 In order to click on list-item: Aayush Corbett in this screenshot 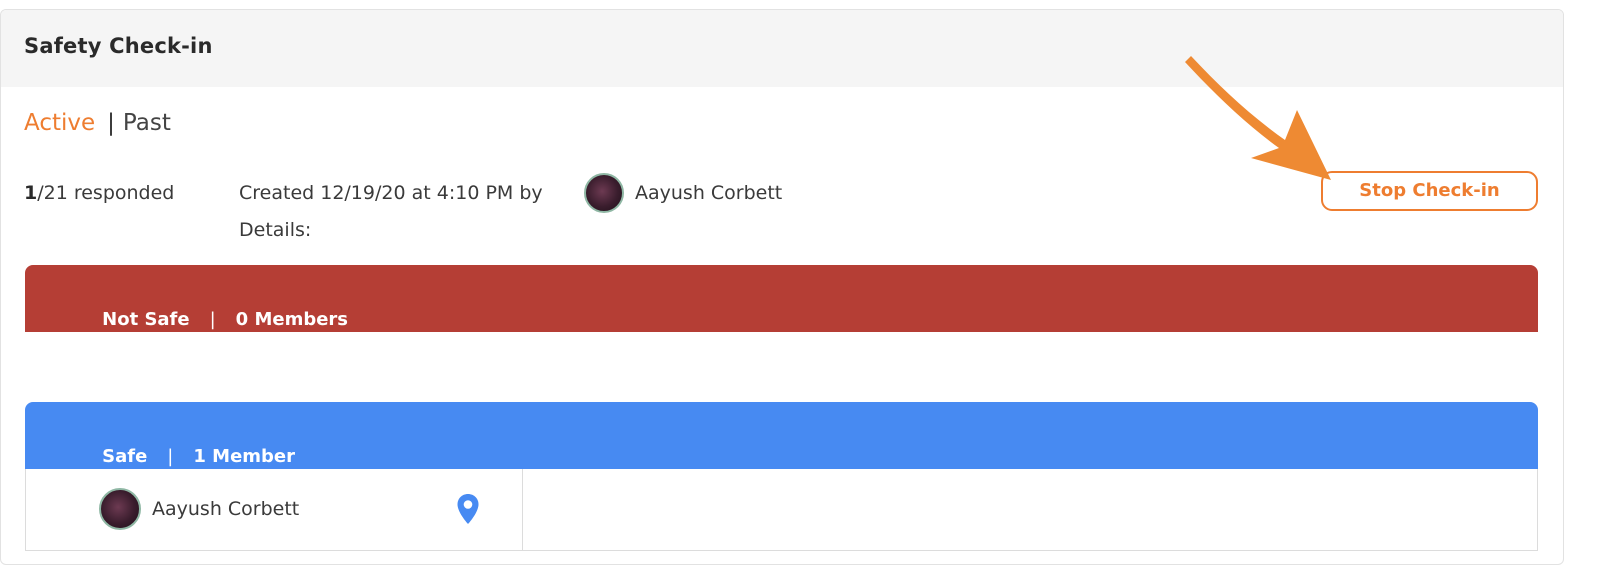, I will do `click(274, 509)`.